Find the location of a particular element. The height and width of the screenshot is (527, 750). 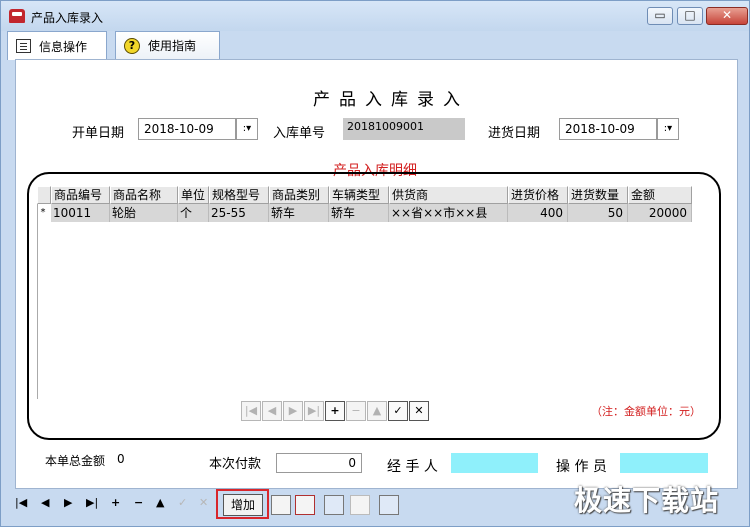

order-no-label: 入库单号 is located at coordinates (299, 133).